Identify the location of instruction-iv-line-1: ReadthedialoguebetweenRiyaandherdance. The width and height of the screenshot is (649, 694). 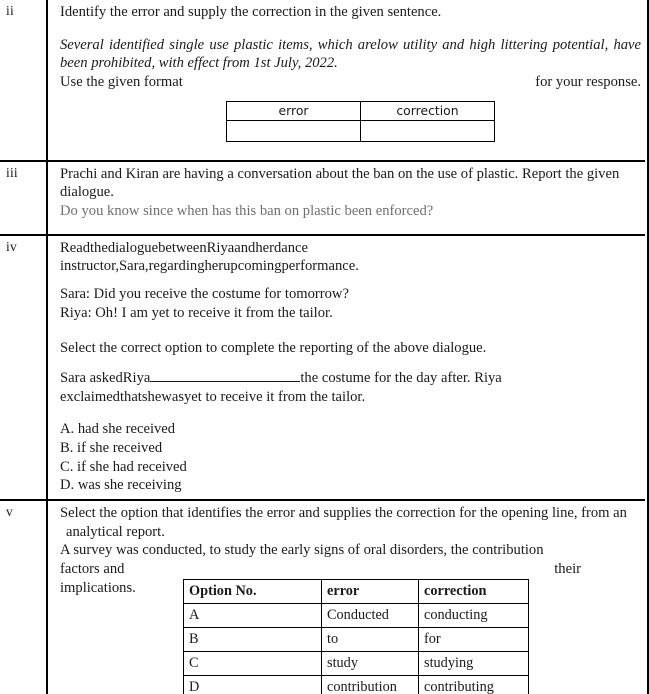
(184, 247).